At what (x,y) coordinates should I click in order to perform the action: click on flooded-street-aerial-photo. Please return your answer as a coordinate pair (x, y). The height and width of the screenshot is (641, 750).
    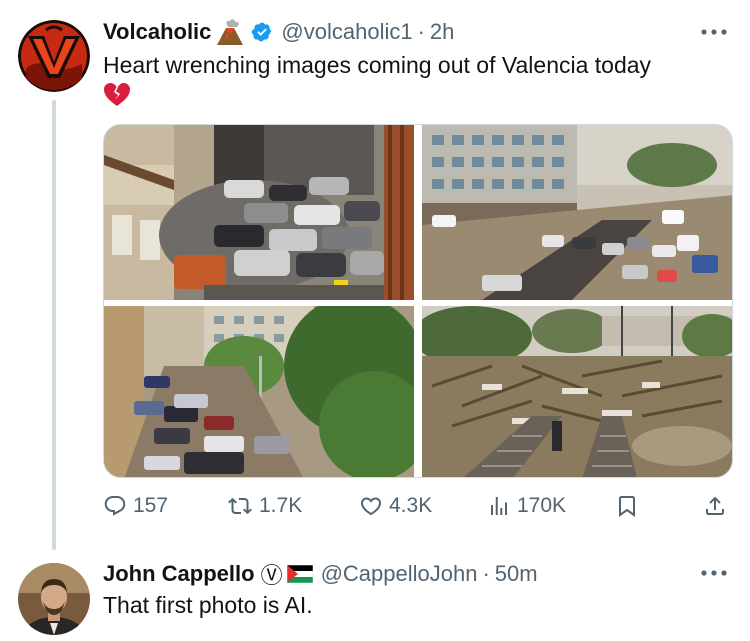
    Looking at the image, I should click on (577, 212).